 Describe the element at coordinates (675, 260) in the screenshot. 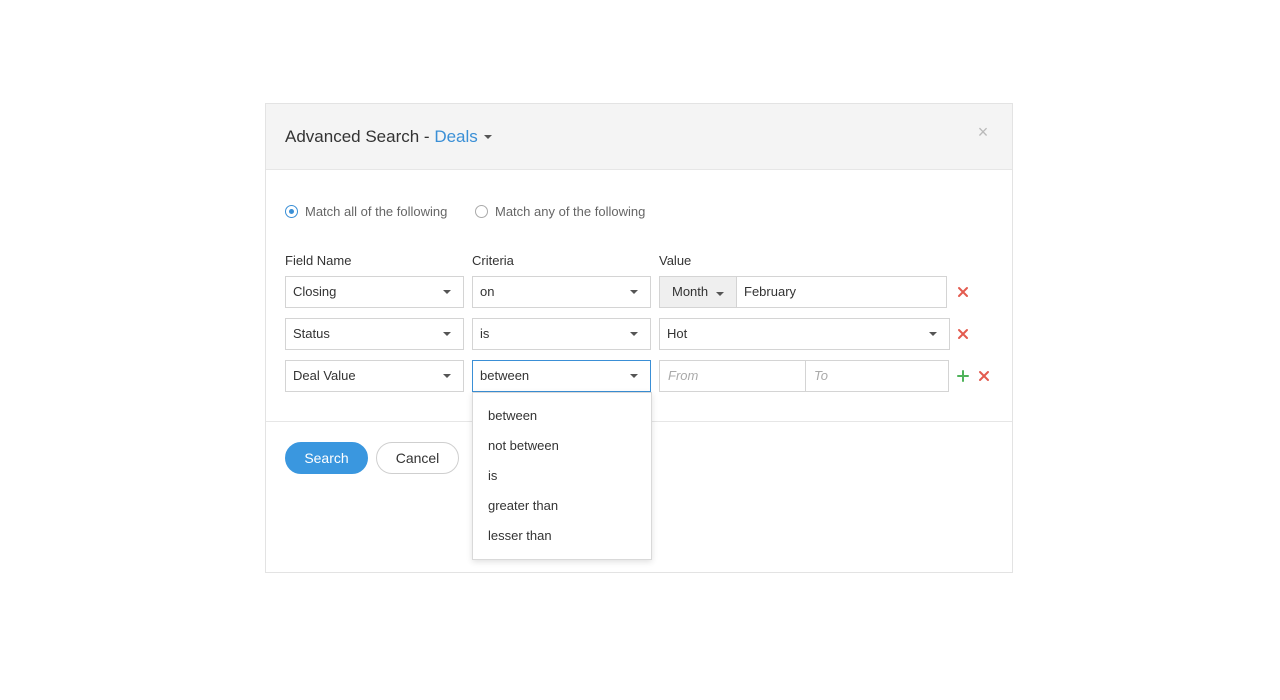

I see `value-header: Value` at that location.